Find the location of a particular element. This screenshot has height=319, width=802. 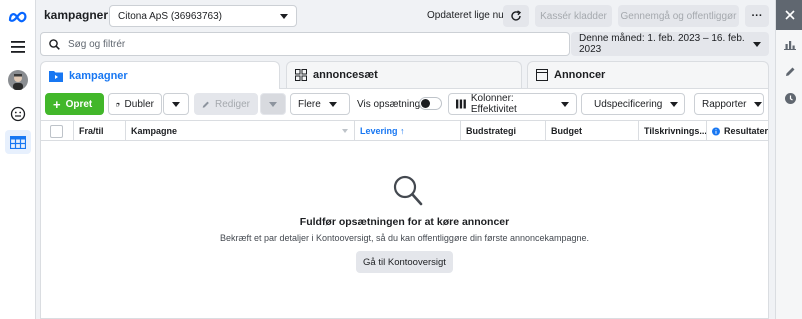

bar-chart-icon is located at coordinates (790, 44).